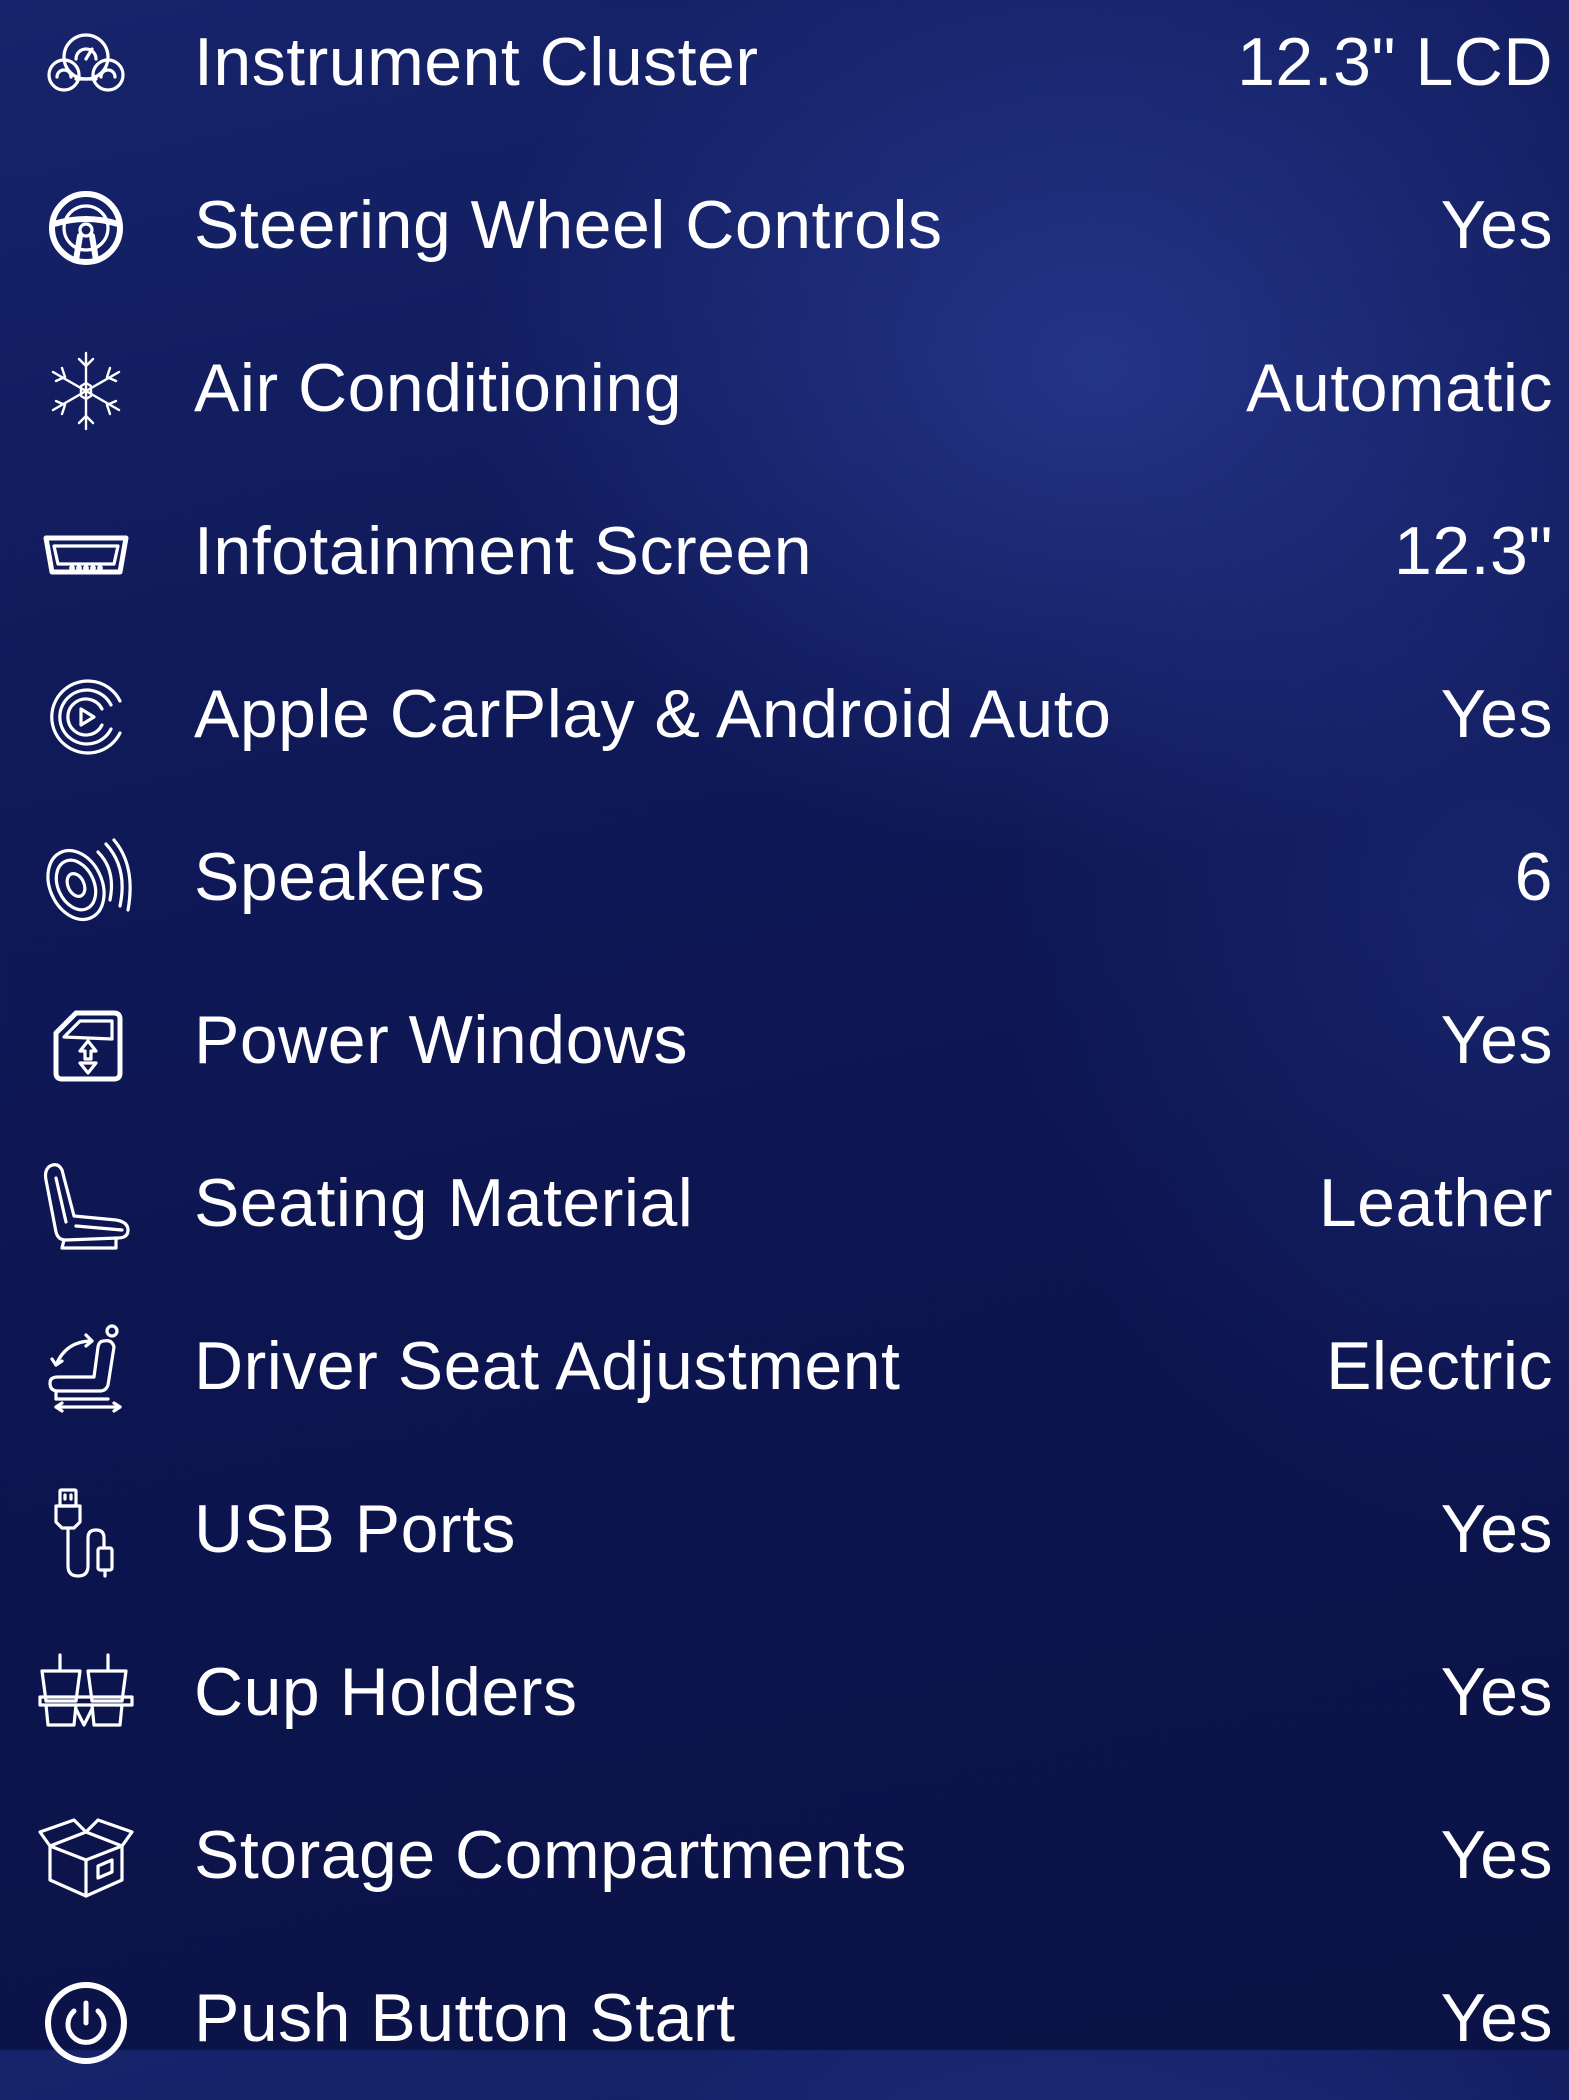 The height and width of the screenshot is (2100, 1569). Describe the element at coordinates (784, 72) in the screenshot. I see `feature-row-instrument-cluster: Instrument Cluster 12.3" LCD` at that location.